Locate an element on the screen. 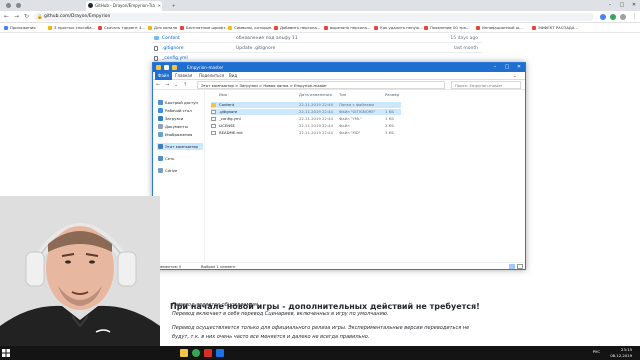  drive-icon is located at coordinates (160, 170).